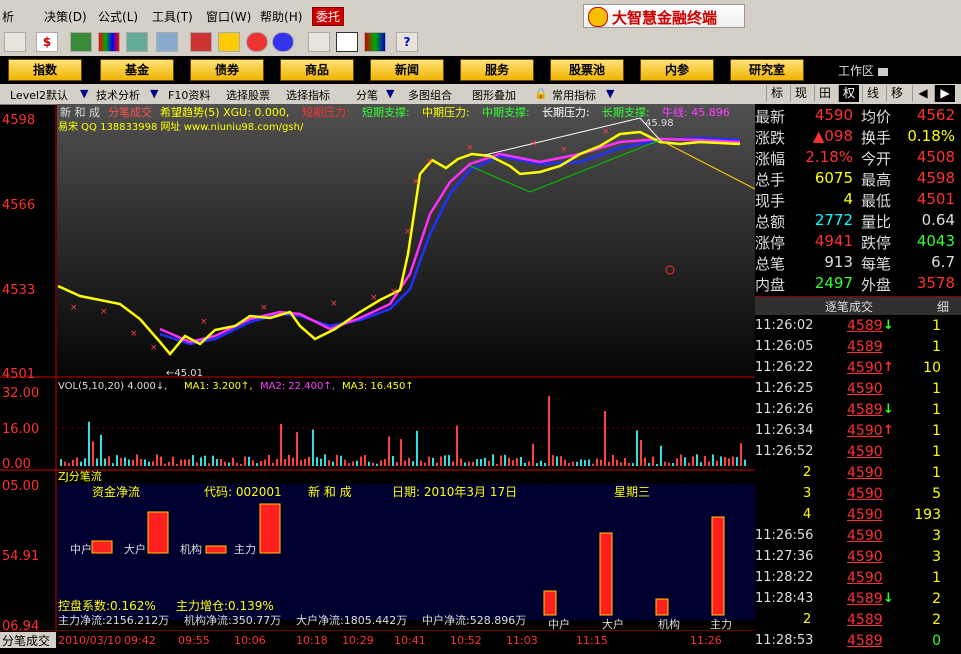 This screenshot has width=961, height=654. Describe the element at coordinates (8, 16) in the screenshot. I see `menu-analysis: 析` at that location.